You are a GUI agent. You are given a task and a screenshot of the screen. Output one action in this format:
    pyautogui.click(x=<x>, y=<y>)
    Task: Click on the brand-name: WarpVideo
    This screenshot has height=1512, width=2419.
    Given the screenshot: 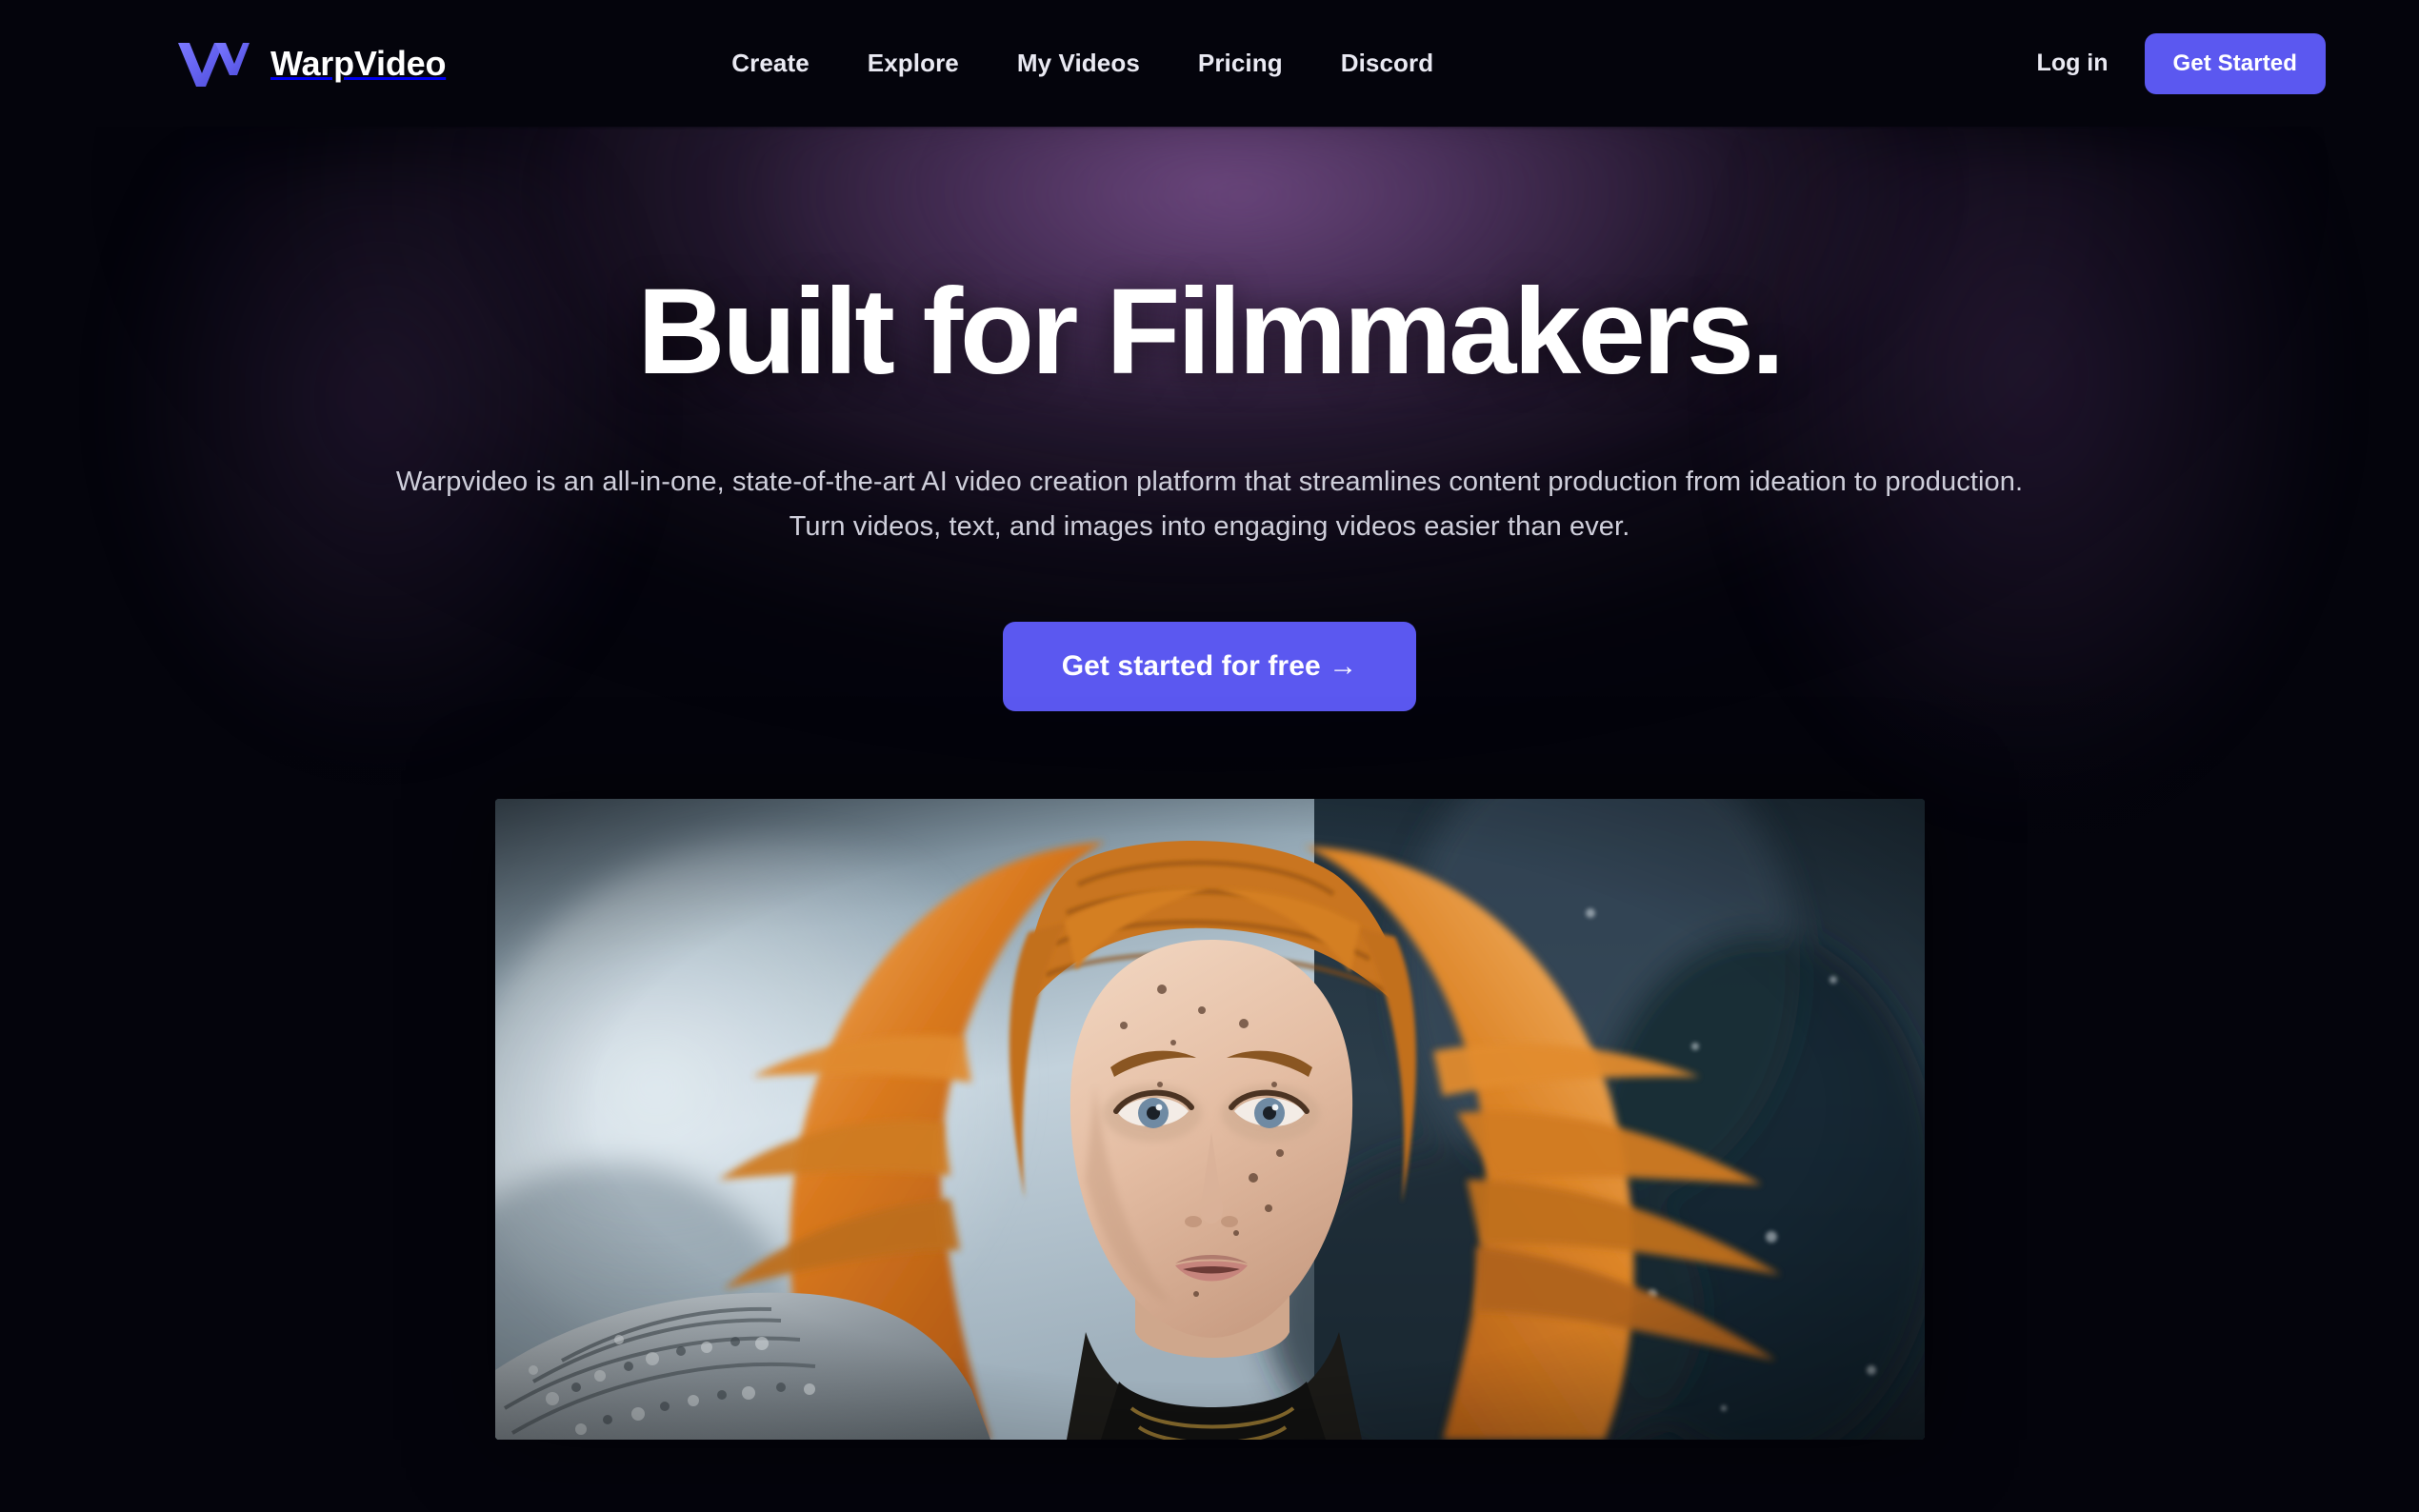 What is the action you would take?
    pyautogui.click(x=358, y=63)
    